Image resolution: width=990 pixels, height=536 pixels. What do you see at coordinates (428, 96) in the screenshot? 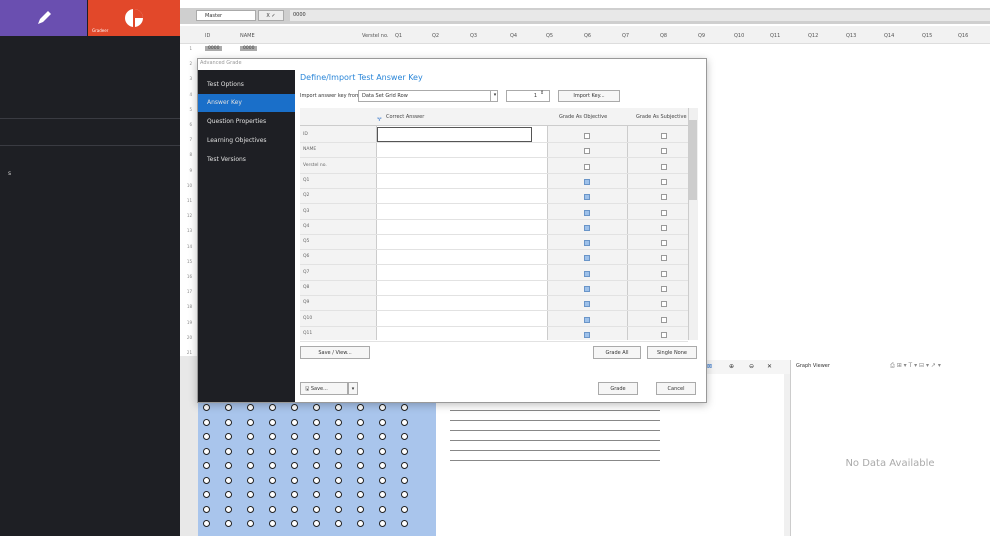
I see `import-source-select: Data Set Grid Row` at bounding box center [428, 96].